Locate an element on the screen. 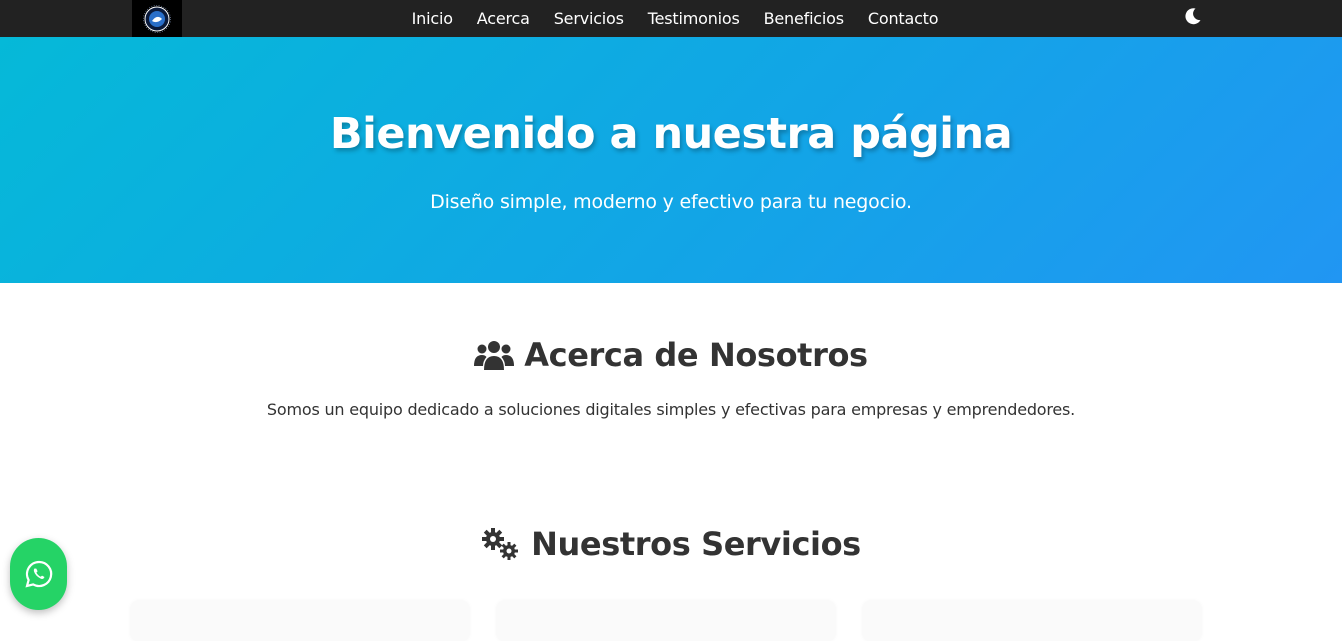  nav-link-servicios: Servicios is located at coordinates (589, 18).